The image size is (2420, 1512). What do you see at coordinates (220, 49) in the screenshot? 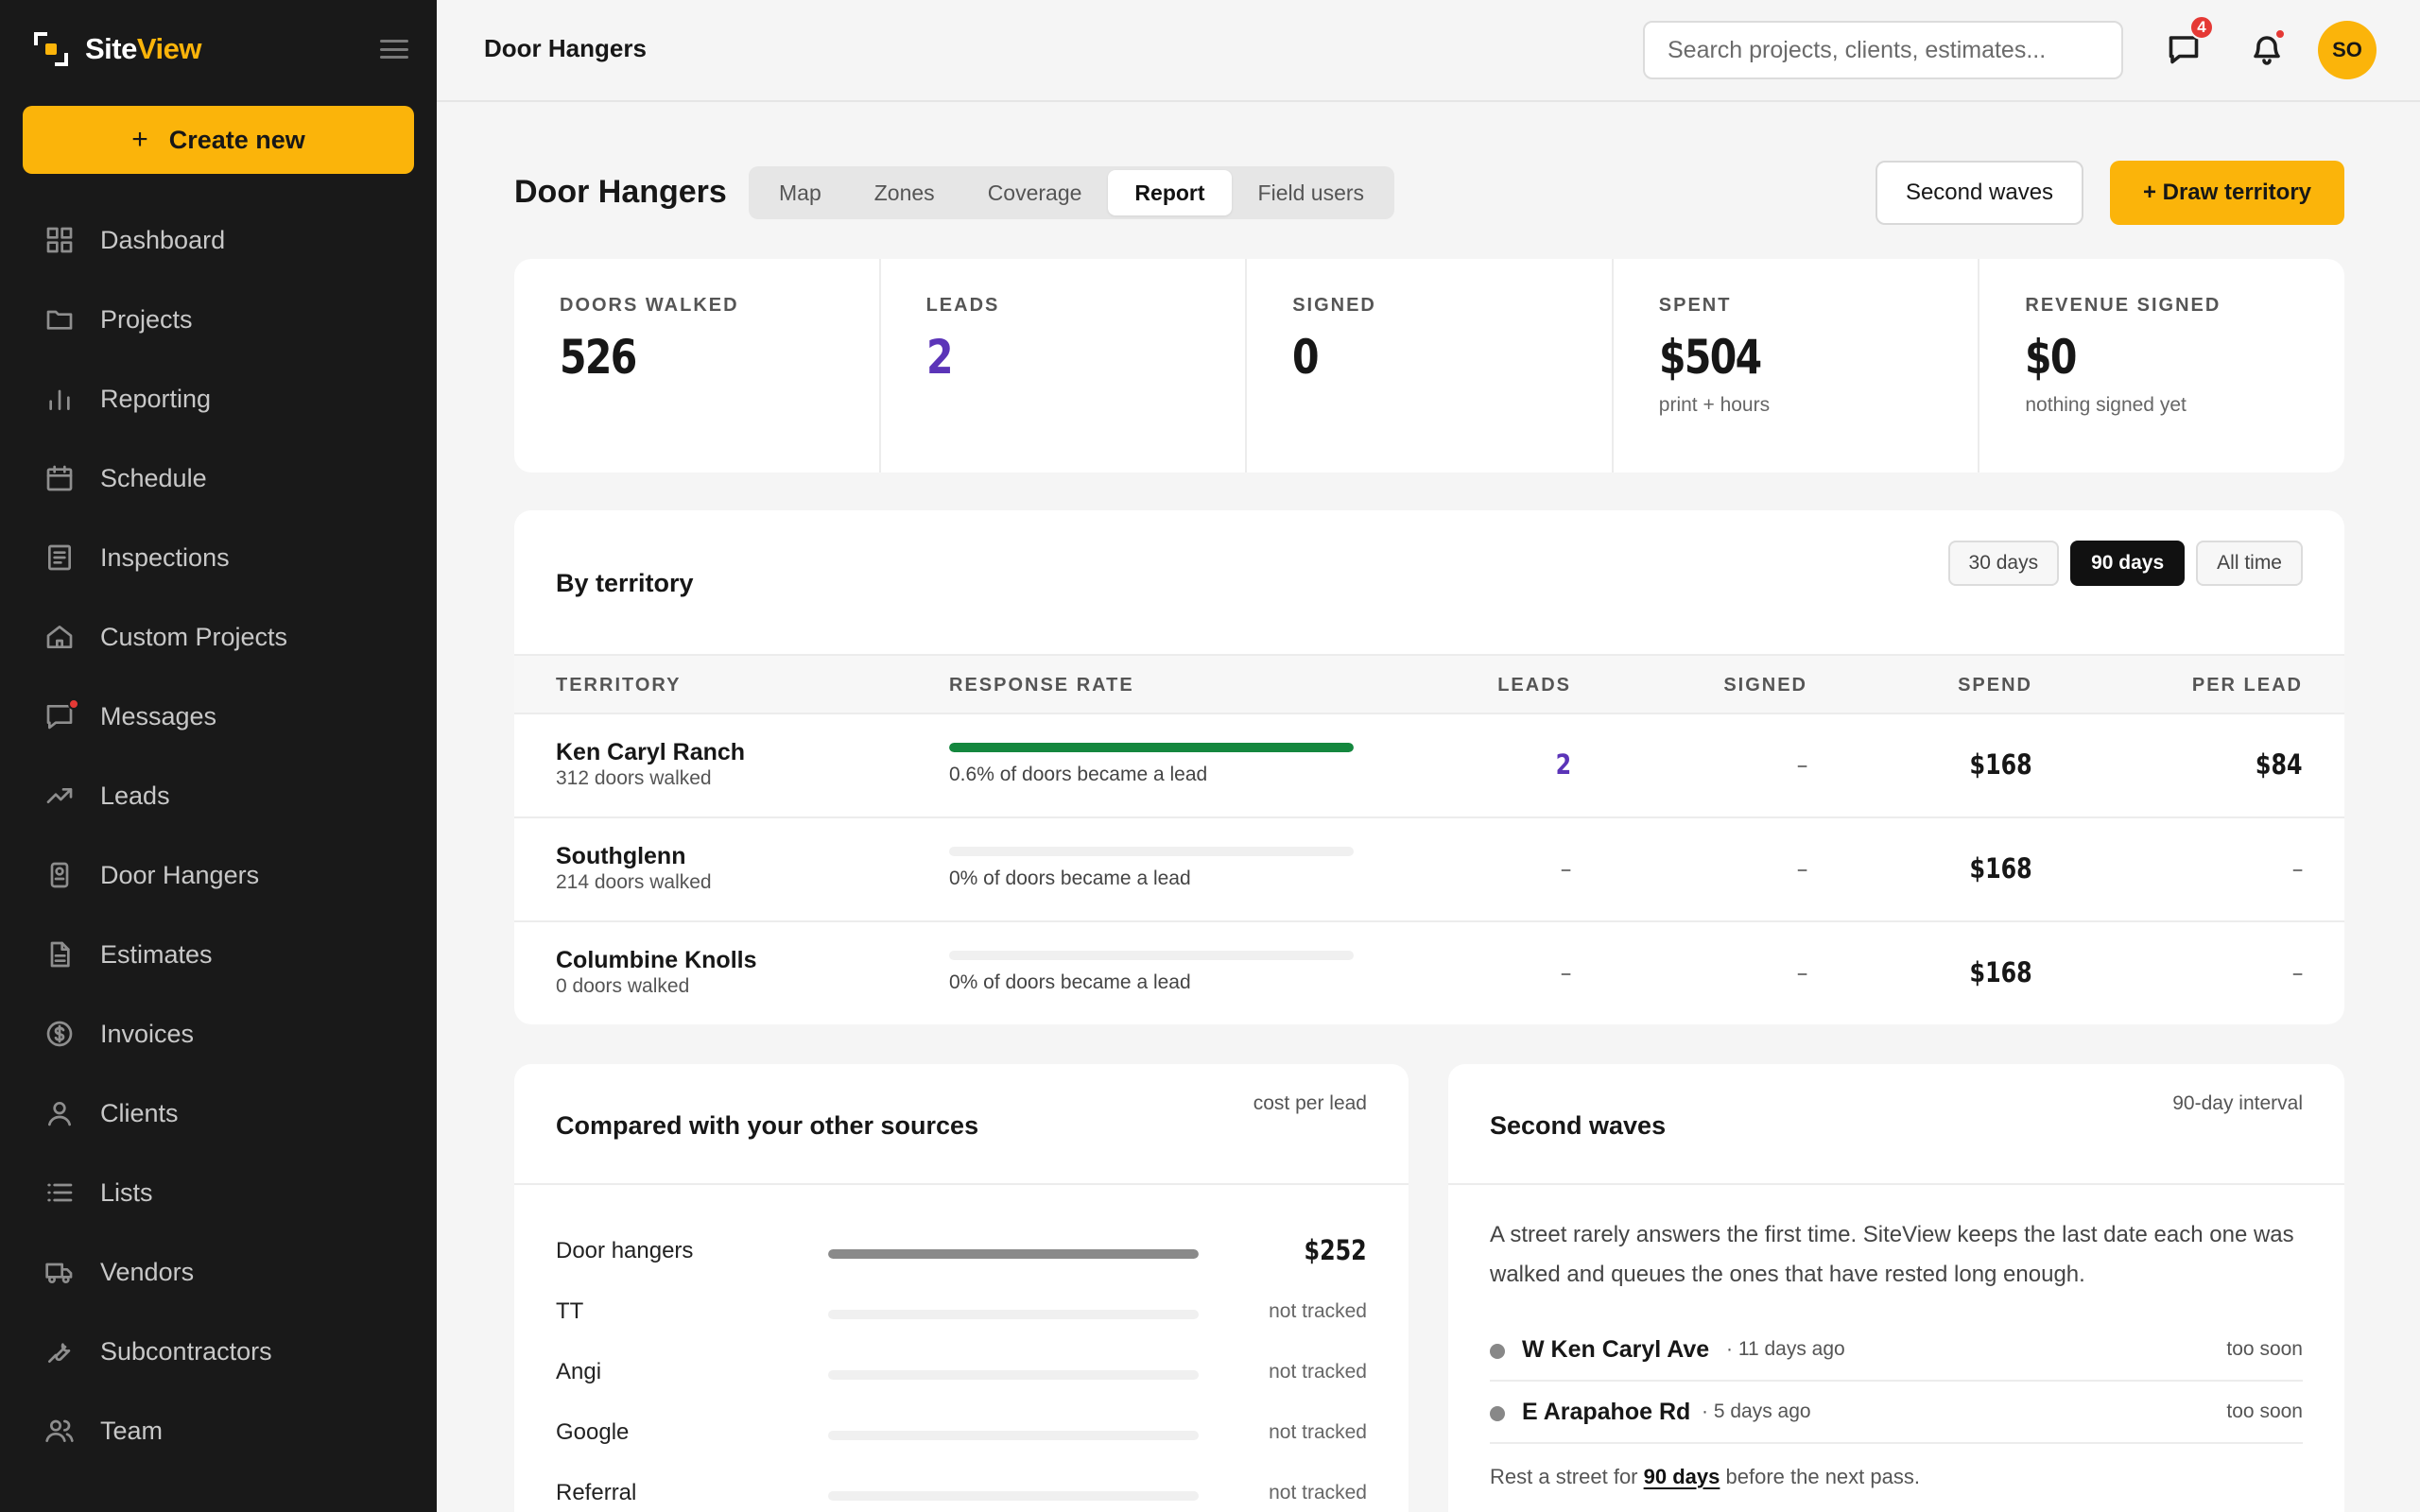
I see `logo-row: SiteView` at bounding box center [220, 49].